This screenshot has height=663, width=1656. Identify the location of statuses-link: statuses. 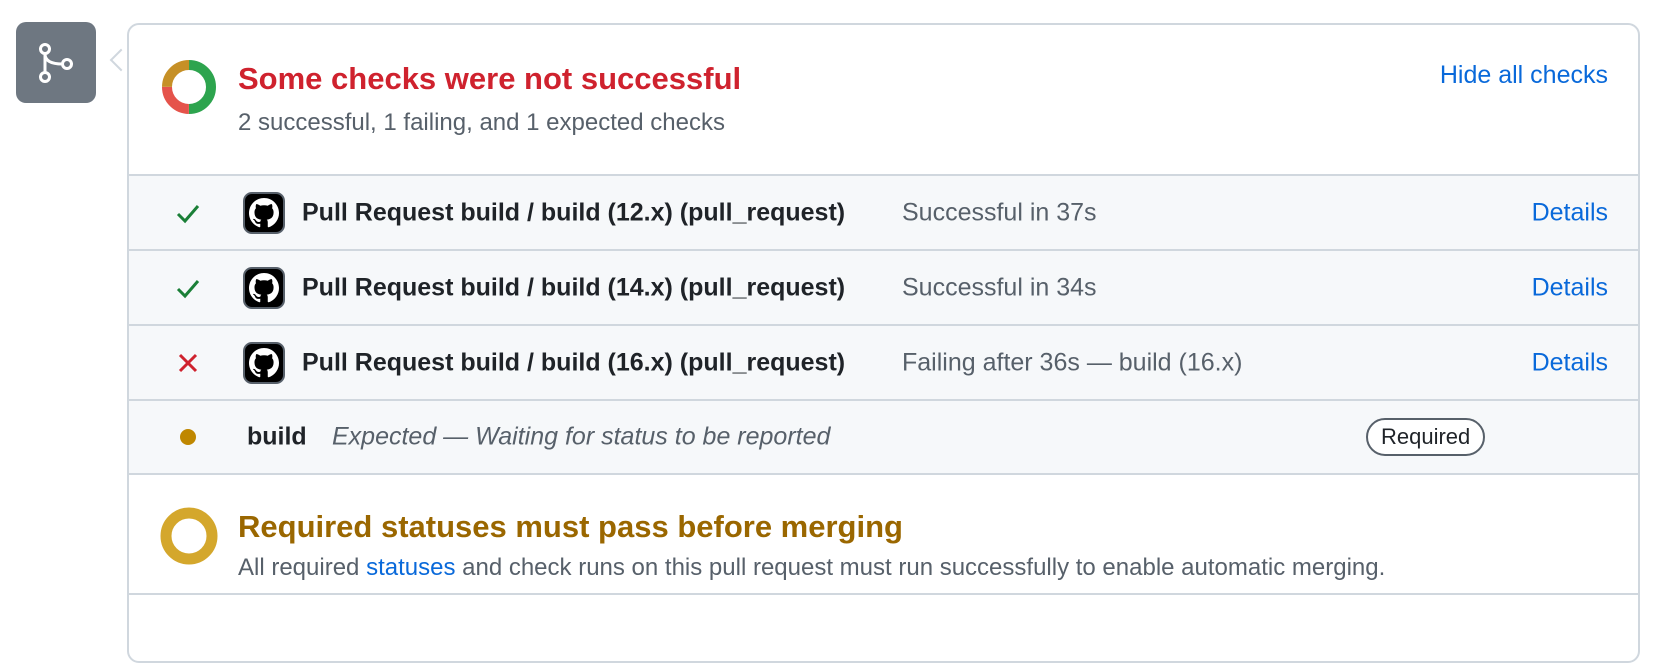
(410, 567).